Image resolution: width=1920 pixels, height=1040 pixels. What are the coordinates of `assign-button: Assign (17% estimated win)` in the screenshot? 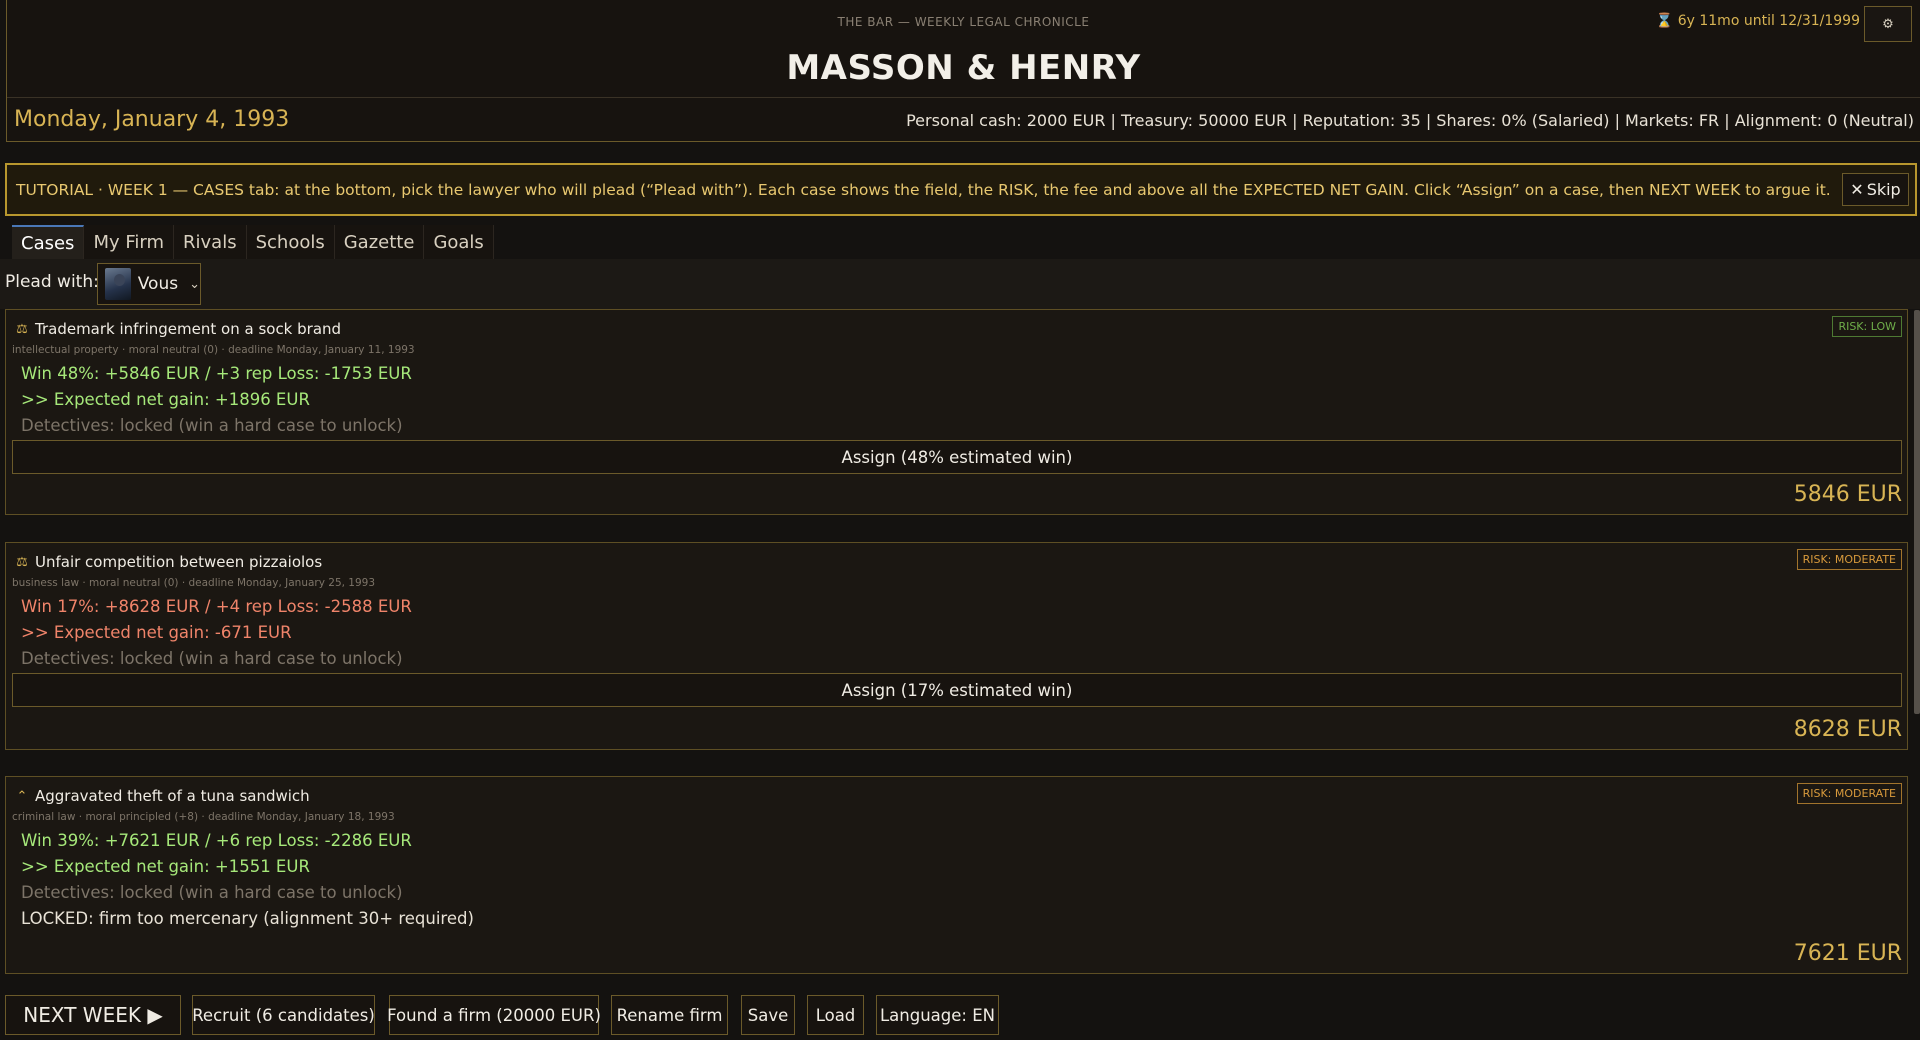 It's located at (957, 690).